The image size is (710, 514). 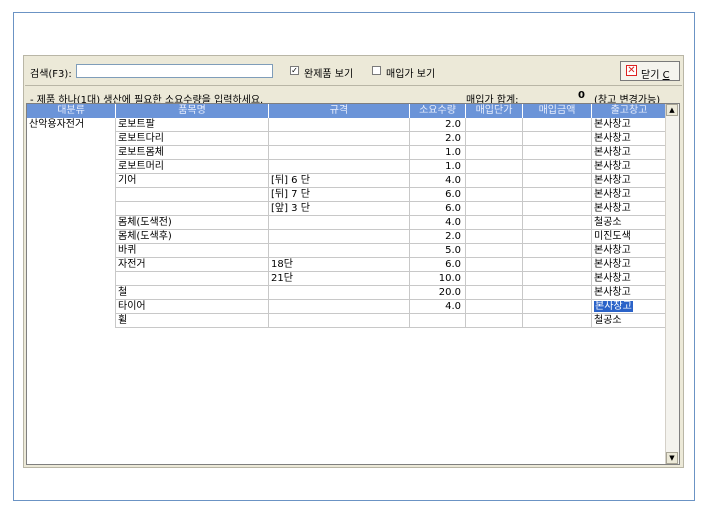 What do you see at coordinates (629, 111) in the screenshot?
I see `header-col-warehouse: 출고창고` at bounding box center [629, 111].